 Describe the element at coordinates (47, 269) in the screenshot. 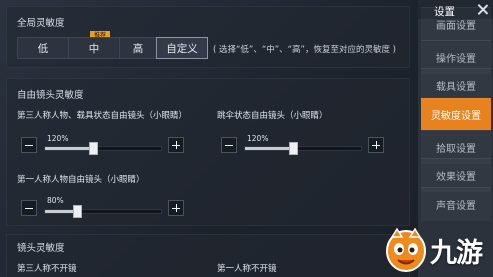

I see `camera-label-third-person: 第三人称不开镜` at that location.